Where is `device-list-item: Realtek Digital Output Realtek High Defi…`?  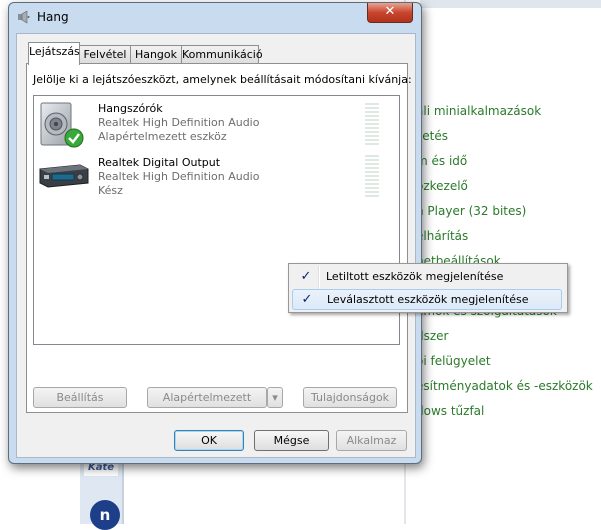
device-list-item: Realtek Digital Output Realtek High Defi… is located at coordinates (216, 179).